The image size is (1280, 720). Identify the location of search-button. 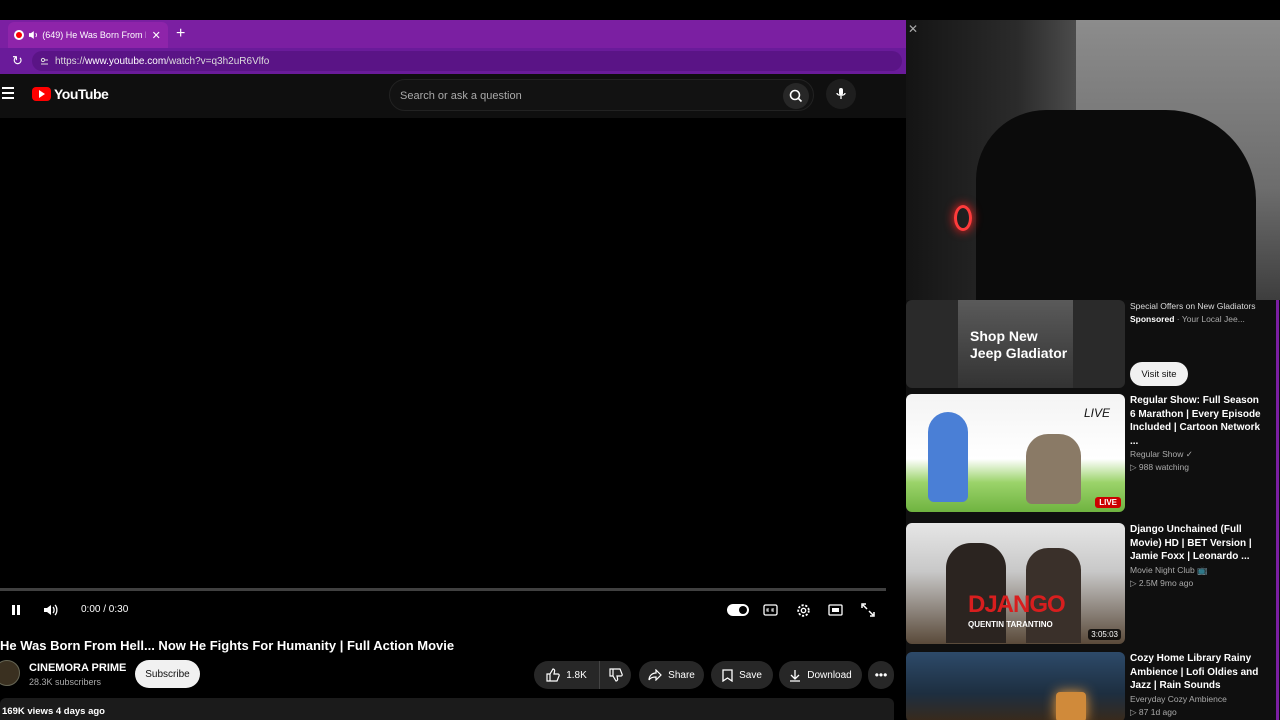
(796, 96).